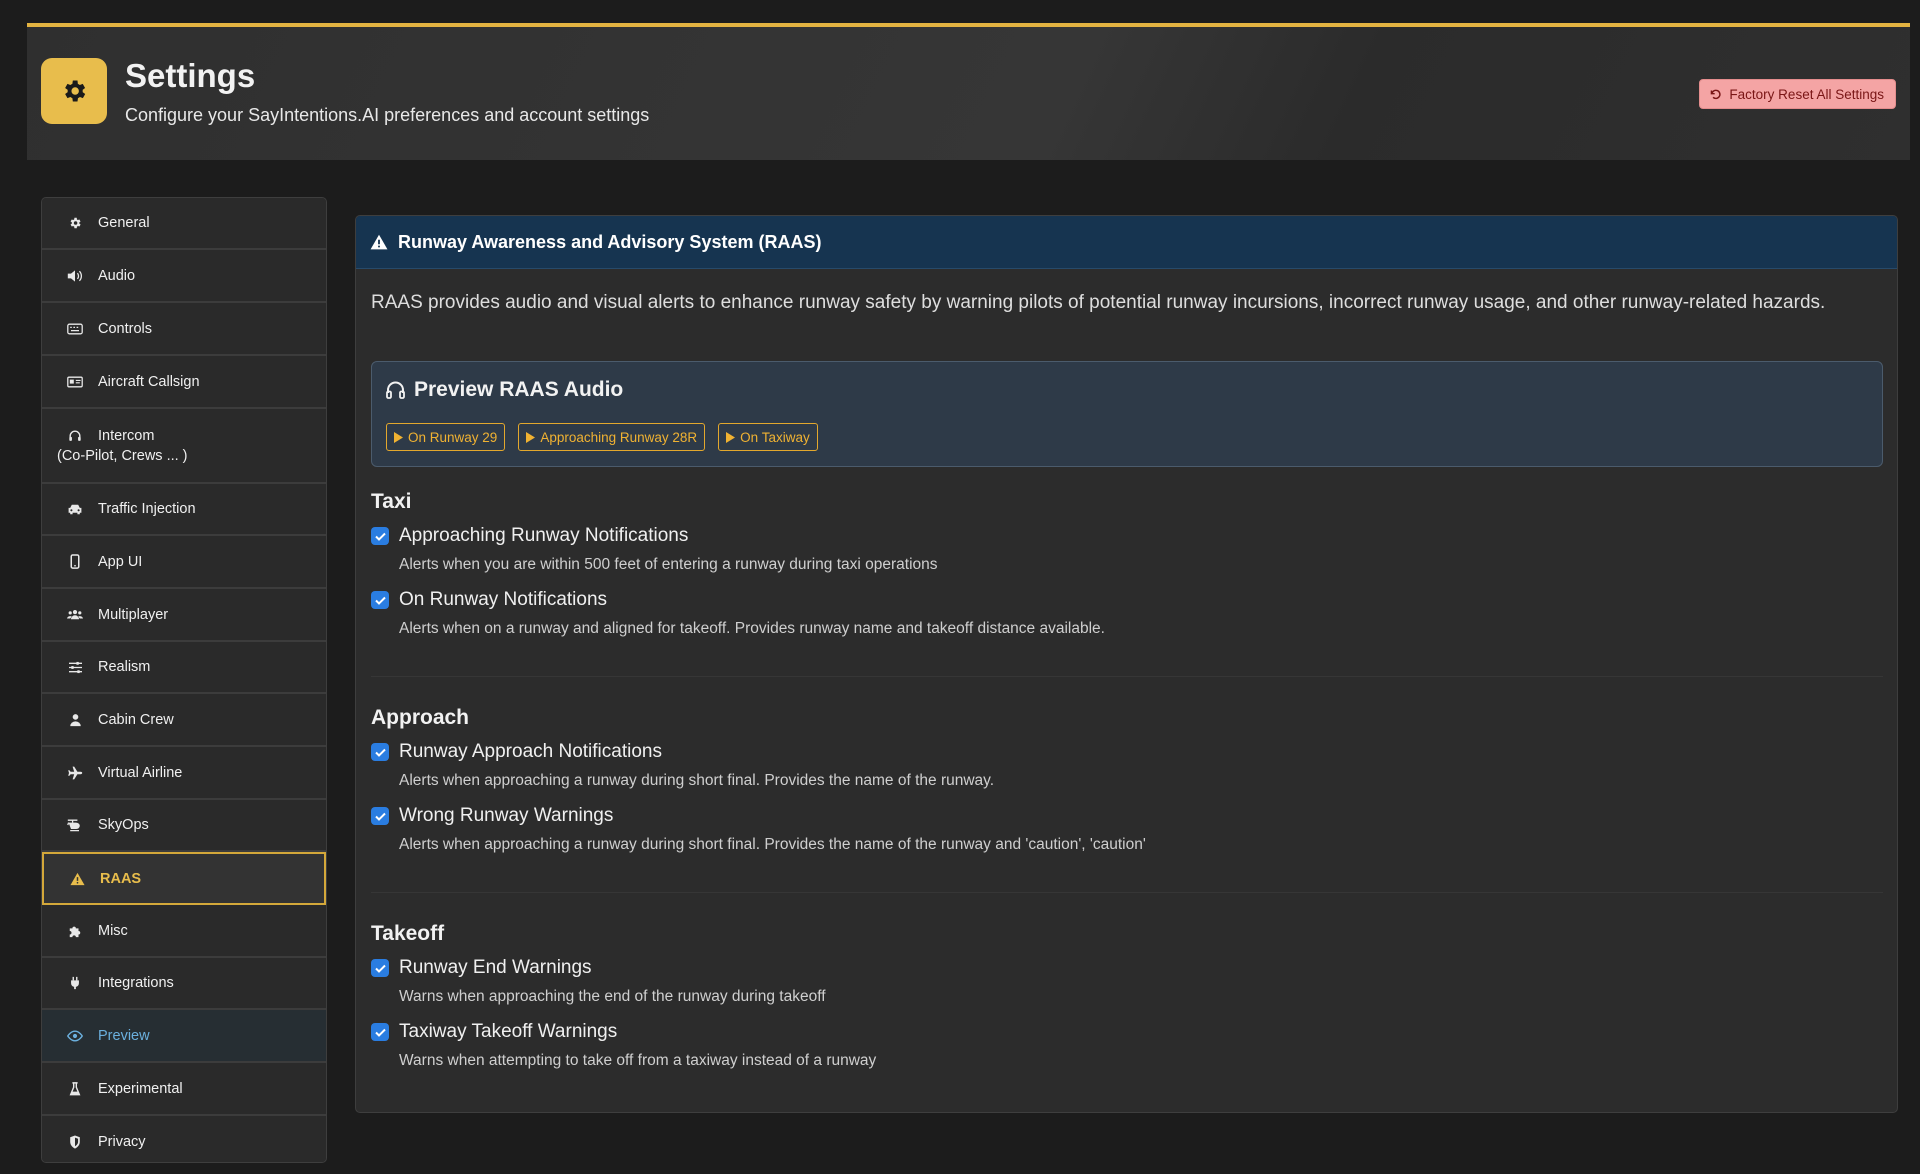 The height and width of the screenshot is (1174, 1920). Describe the element at coordinates (495, 967) in the screenshot. I see `option-label: Runway End Warnings` at that location.